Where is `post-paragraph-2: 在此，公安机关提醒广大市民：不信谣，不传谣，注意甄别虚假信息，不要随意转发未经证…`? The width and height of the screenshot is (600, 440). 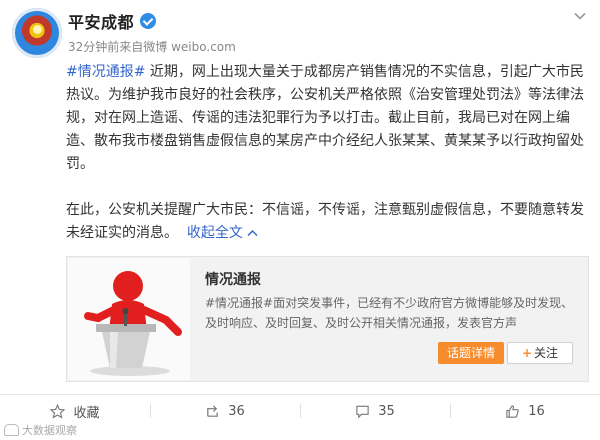 post-paragraph-2: 在此，公安机关提醒广大市民：不信谣，不传谣，注意甄别虚假信息，不要随意转发未经证… is located at coordinates (328, 222).